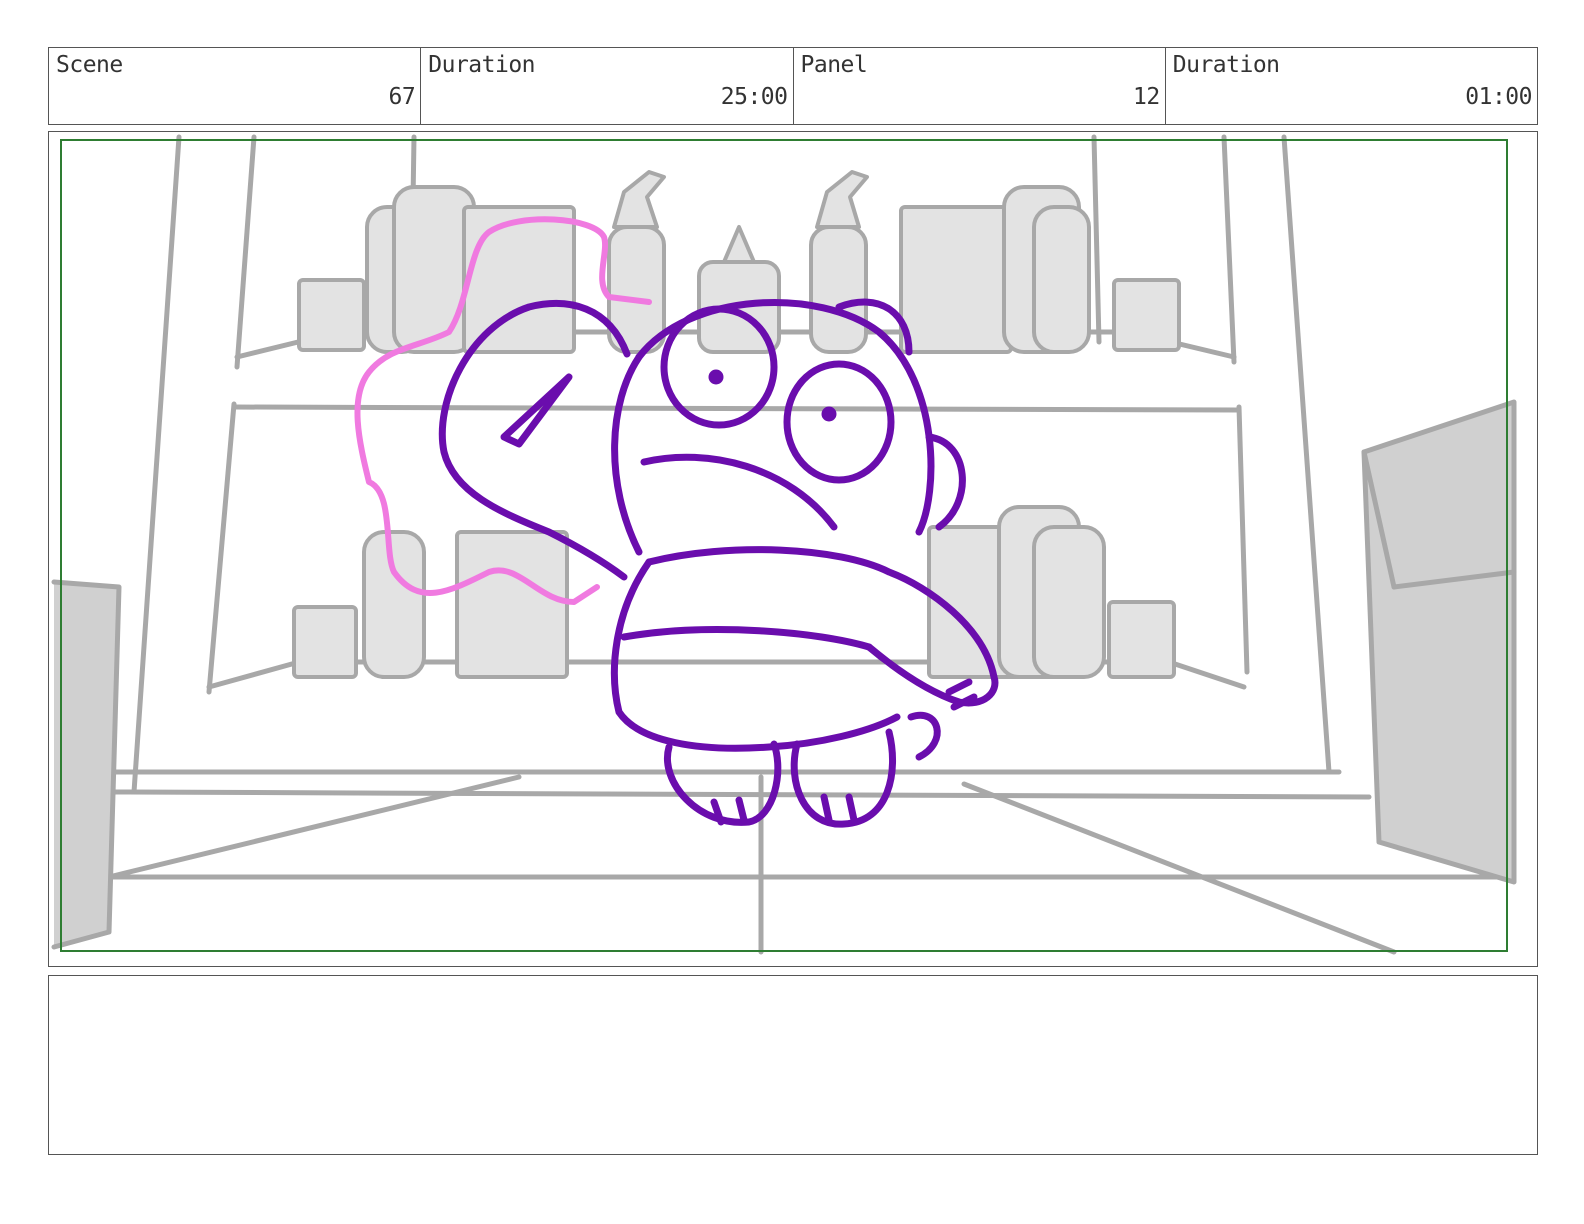 This screenshot has height=1224, width=1584. I want to click on scene-duration-value: 25:00, so click(754, 97).